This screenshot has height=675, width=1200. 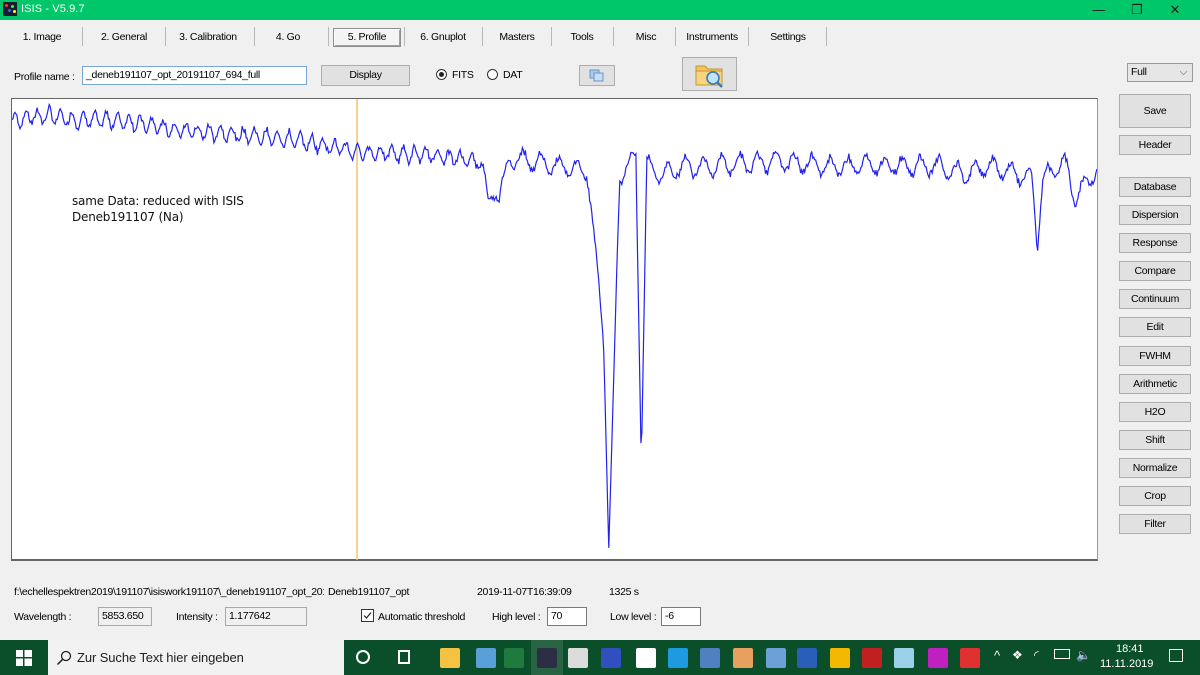 I want to click on folder-search-icon, so click(x=709, y=76).